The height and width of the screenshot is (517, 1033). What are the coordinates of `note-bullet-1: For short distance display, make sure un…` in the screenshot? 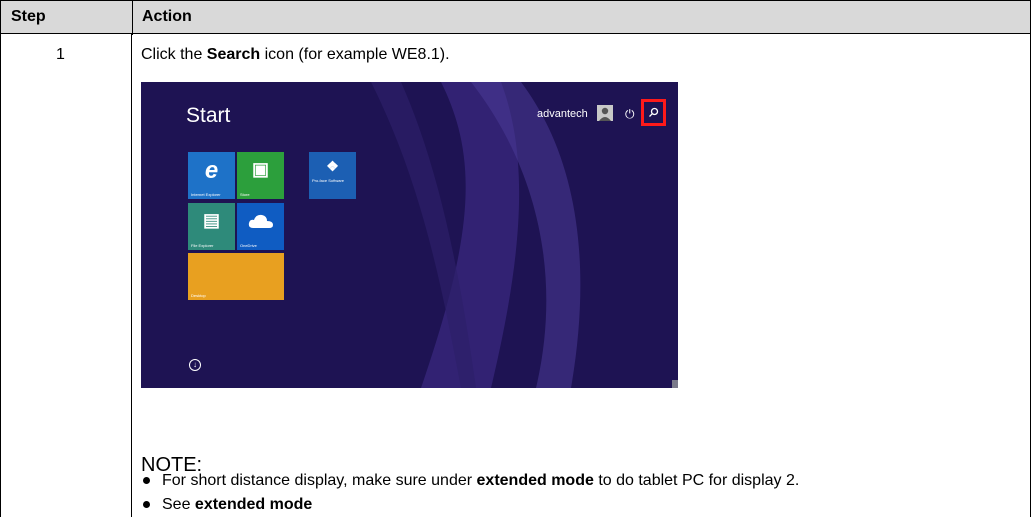 It's located at (470, 481).